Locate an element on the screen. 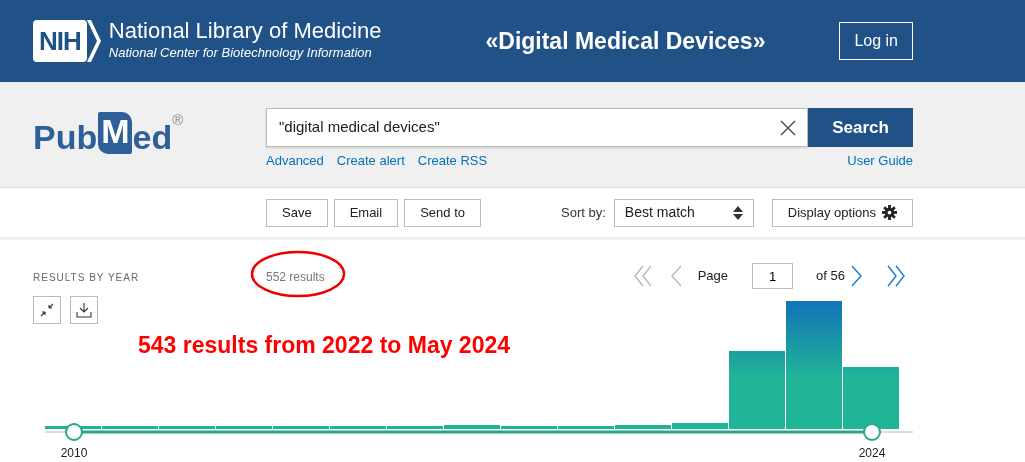 The image size is (1025, 462). search-link: Advanced is located at coordinates (295, 161).